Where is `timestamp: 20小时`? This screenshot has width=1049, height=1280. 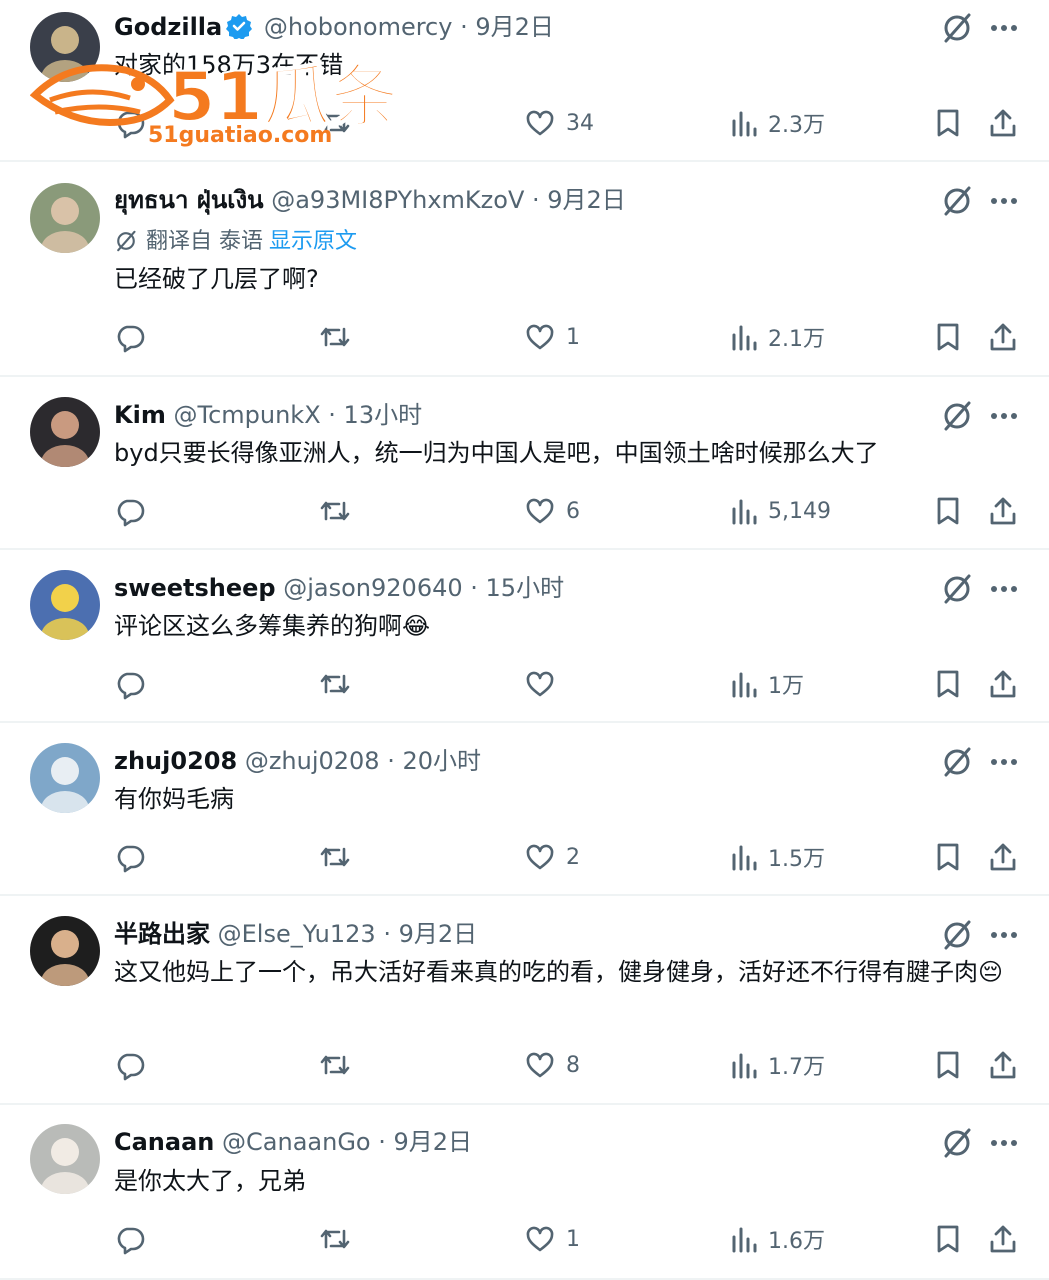
timestamp: 20小时 is located at coordinates (441, 761).